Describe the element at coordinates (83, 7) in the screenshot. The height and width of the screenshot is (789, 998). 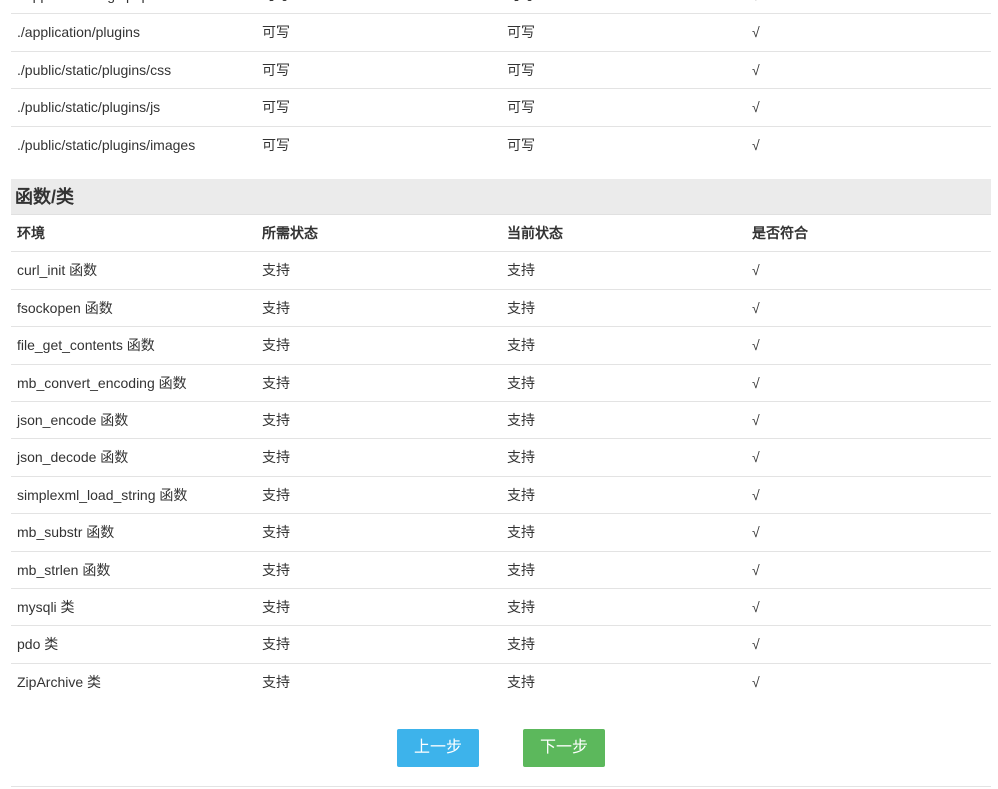
I see `directory-path: ./application/tags.php` at that location.